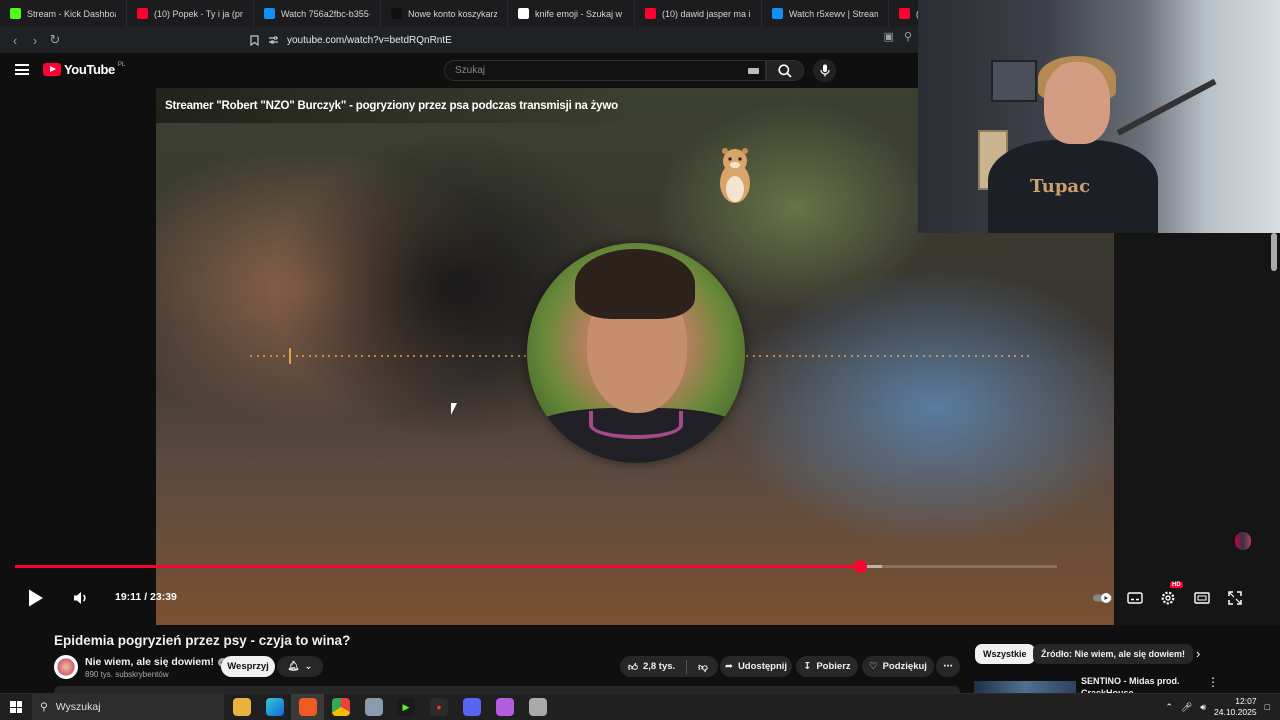 This screenshot has width=1280, height=720. Describe the element at coordinates (753, 71) in the screenshot. I see `keyboard-icon` at that location.